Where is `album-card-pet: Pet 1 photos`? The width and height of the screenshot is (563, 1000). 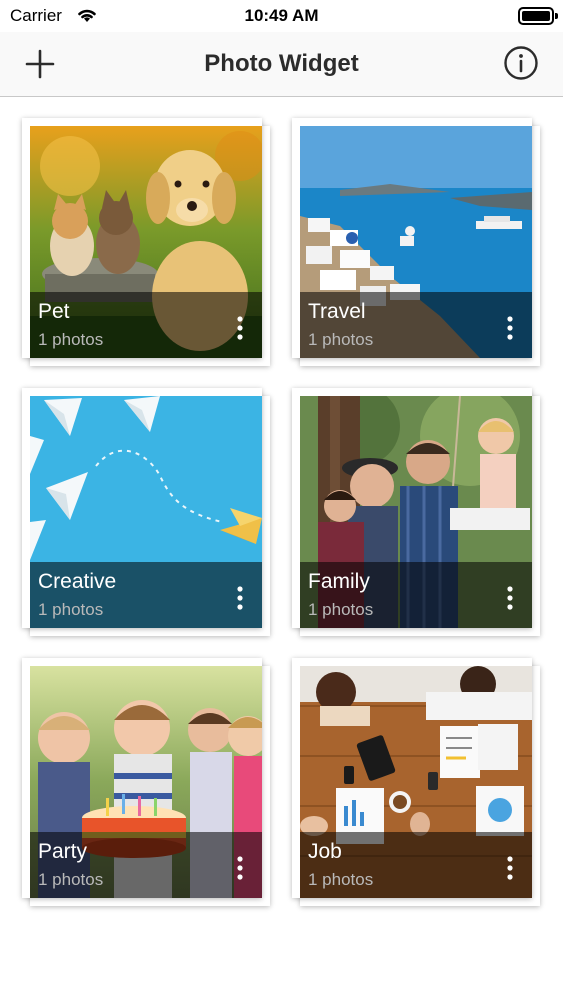 album-card-pet: Pet 1 photos is located at coordinates (146, 242).